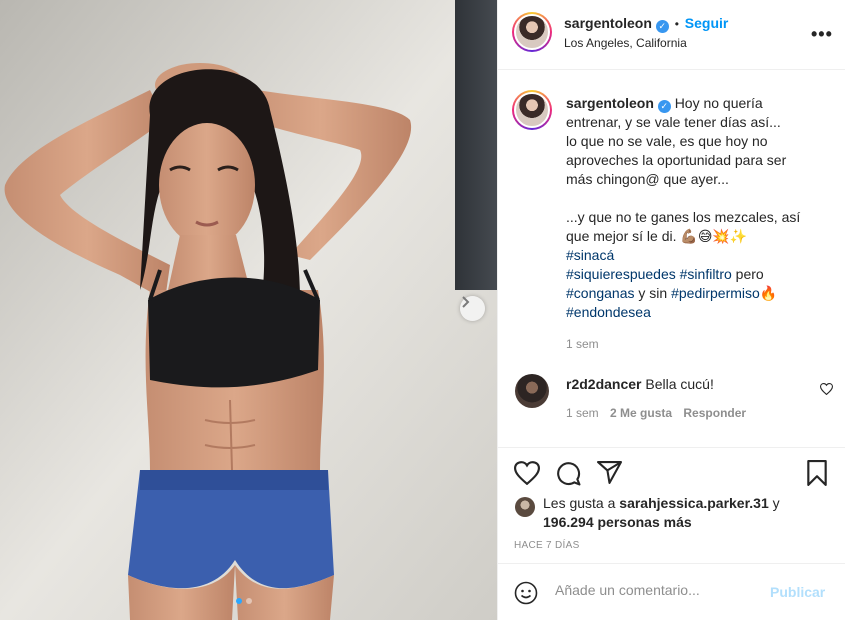  Describe the element at coordinates (707, 23) in the screenshot. I see `follow-button: Seguir` at that location.